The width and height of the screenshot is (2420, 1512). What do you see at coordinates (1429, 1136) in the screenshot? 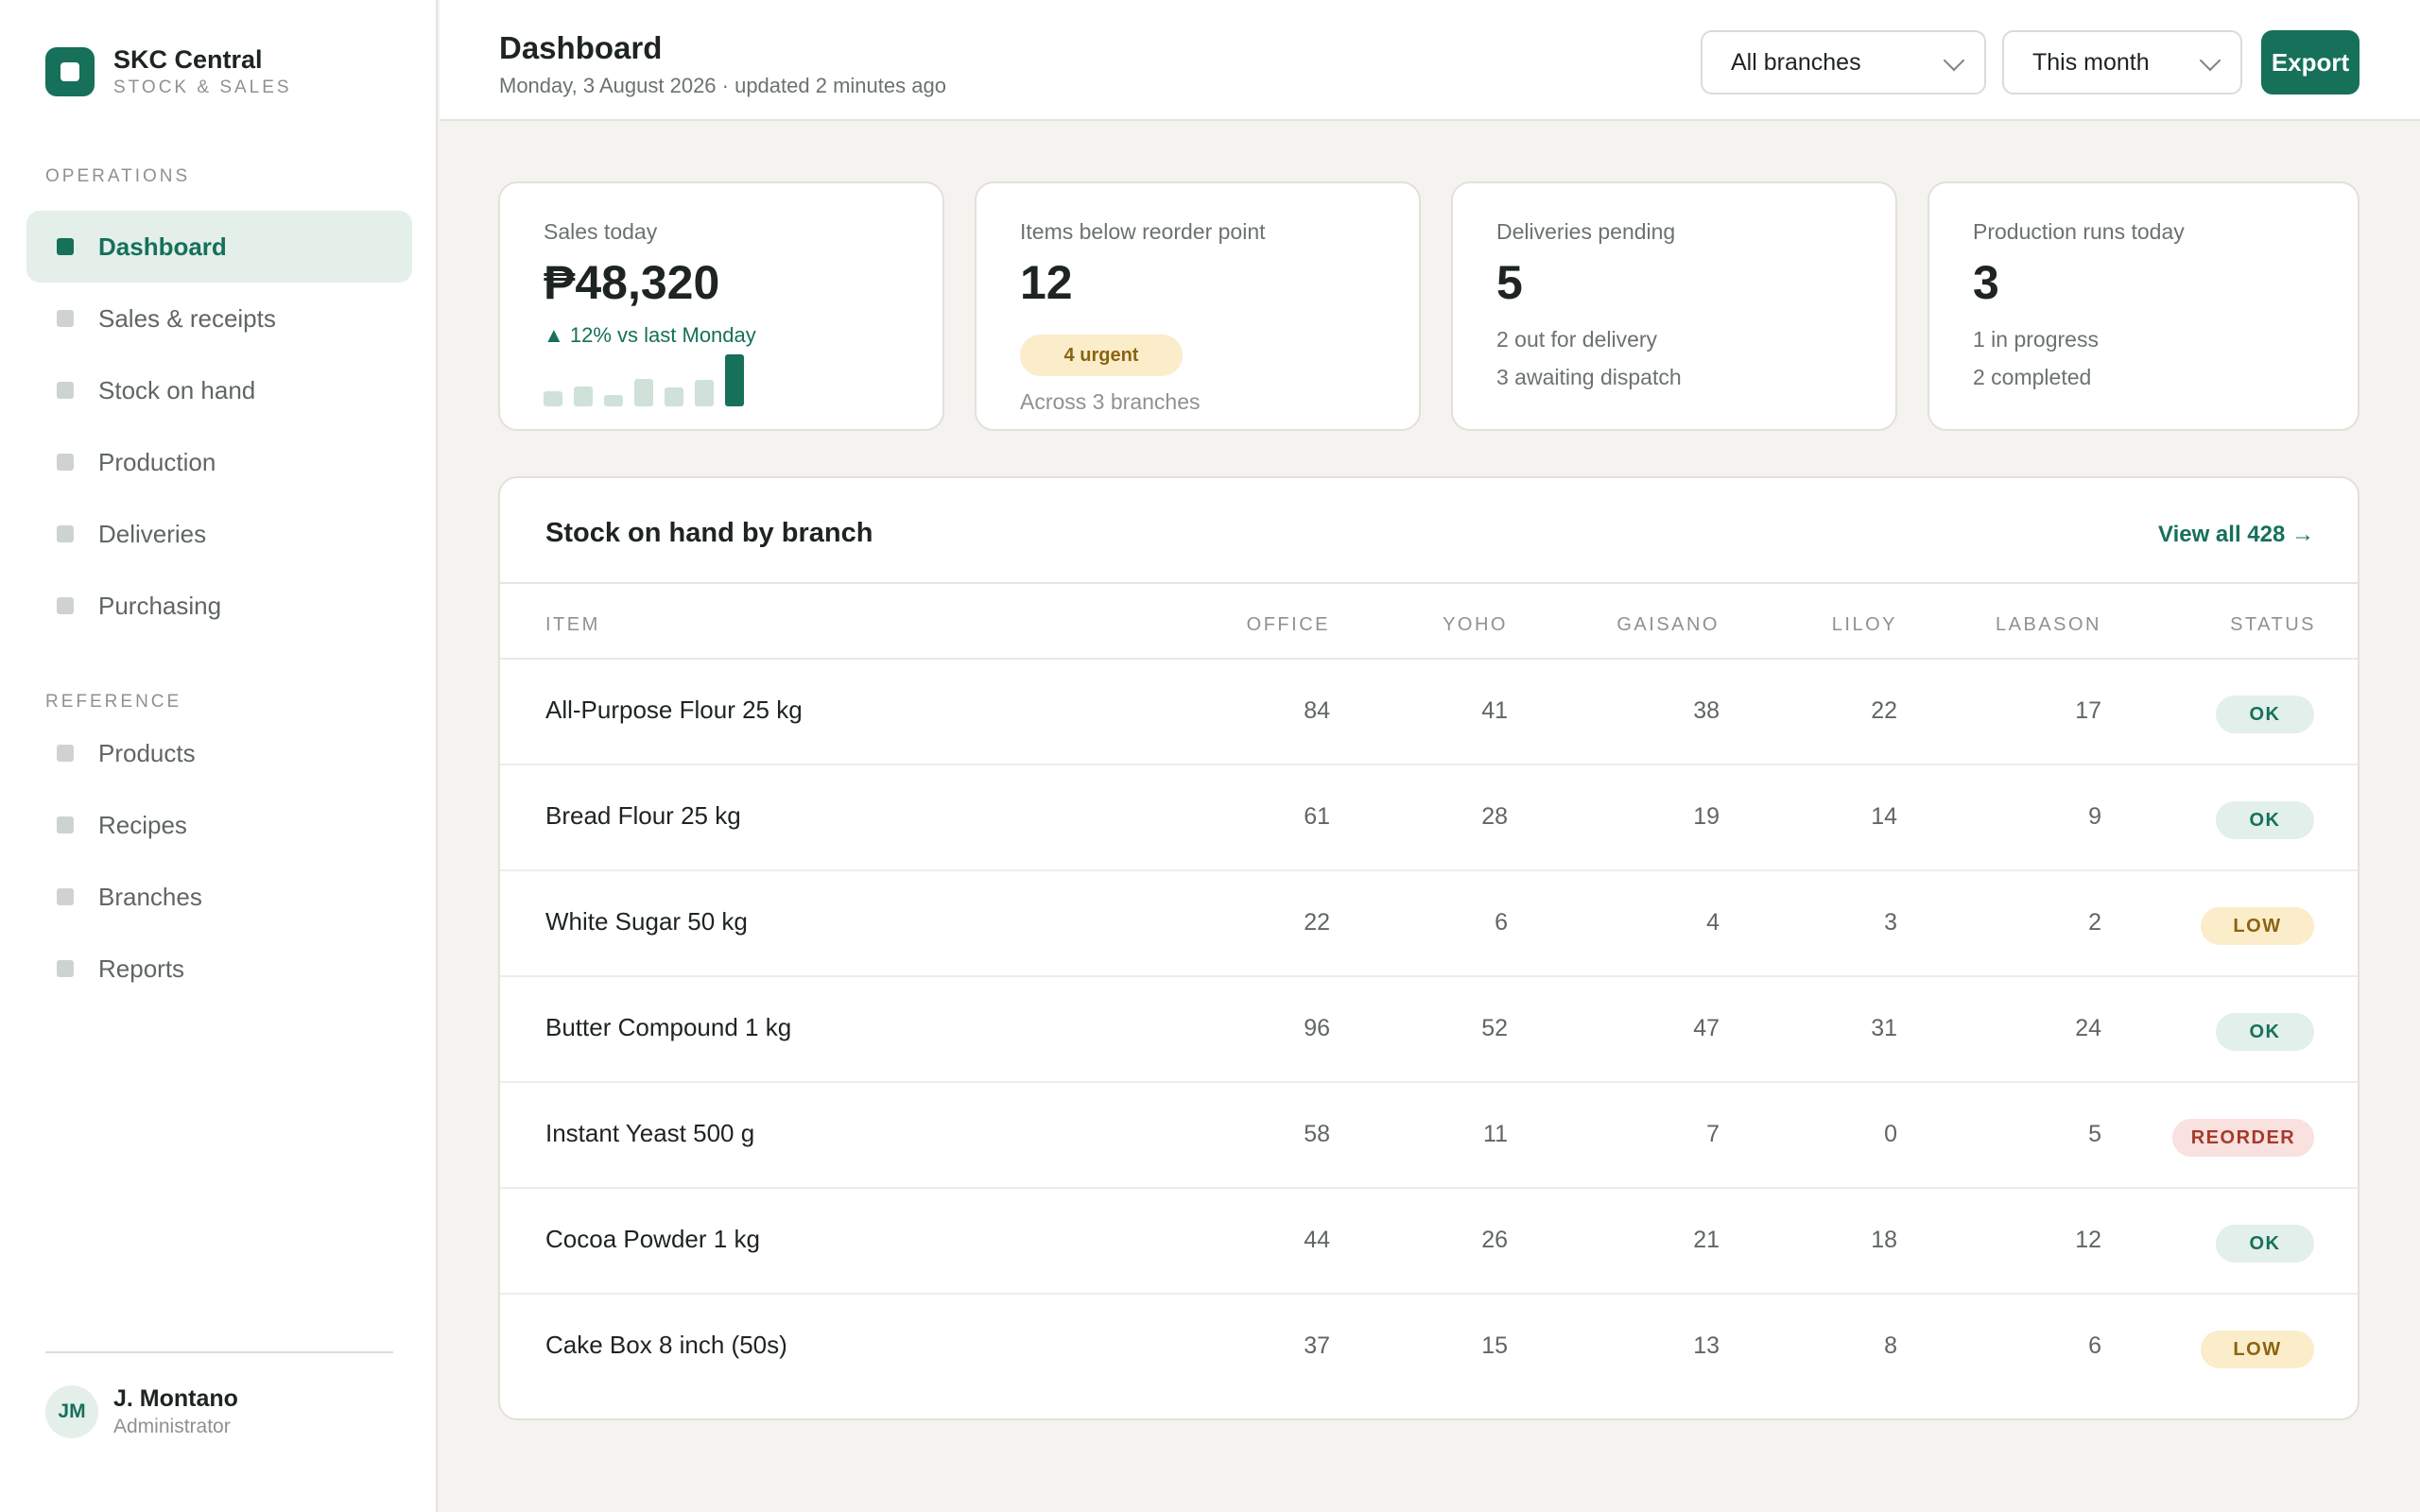
I see `table-row: Instant Yeast 500 g 58 11 7 0 5 REORDER` at bounding box center [1429, 1136].